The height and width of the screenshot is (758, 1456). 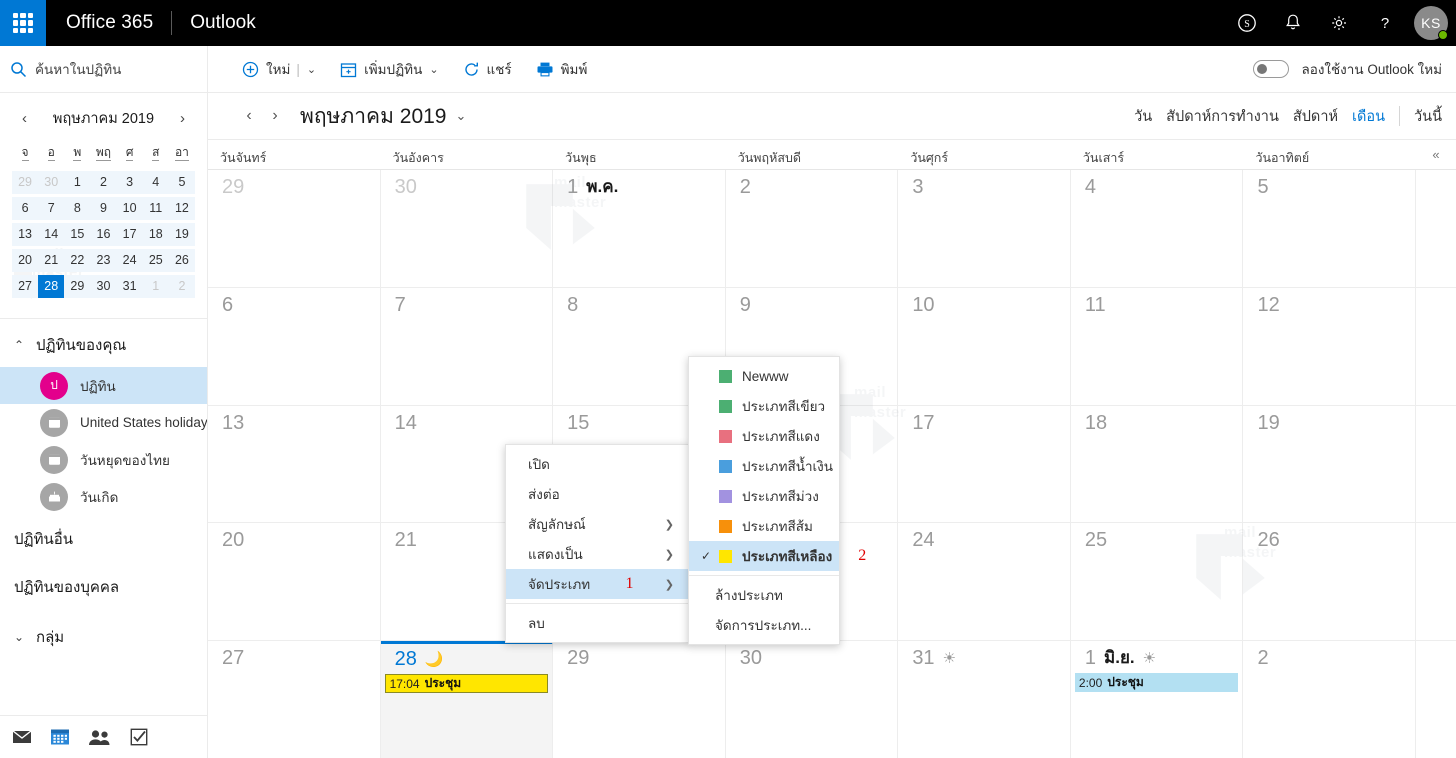 I want to click on calendar-day-cell: 1 มิ.ย. ☀ 2:00 ประชุม, so click(x=1157, y=699).